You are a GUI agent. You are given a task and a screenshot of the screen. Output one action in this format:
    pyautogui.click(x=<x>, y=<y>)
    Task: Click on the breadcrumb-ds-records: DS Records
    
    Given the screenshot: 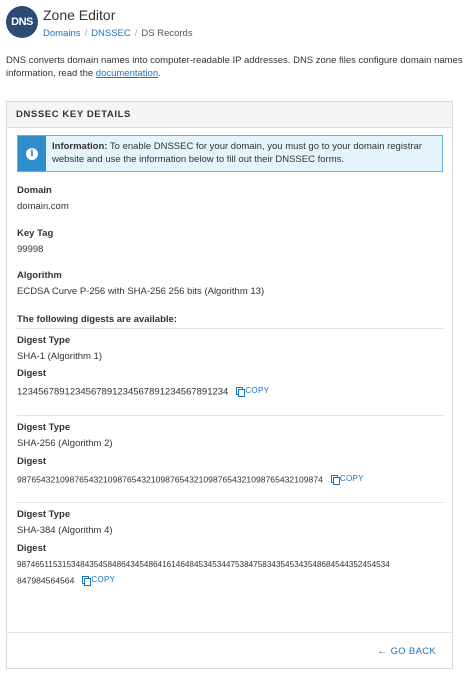 What is the action you would take?
    pyautogui.click(x=167, y=33)
    